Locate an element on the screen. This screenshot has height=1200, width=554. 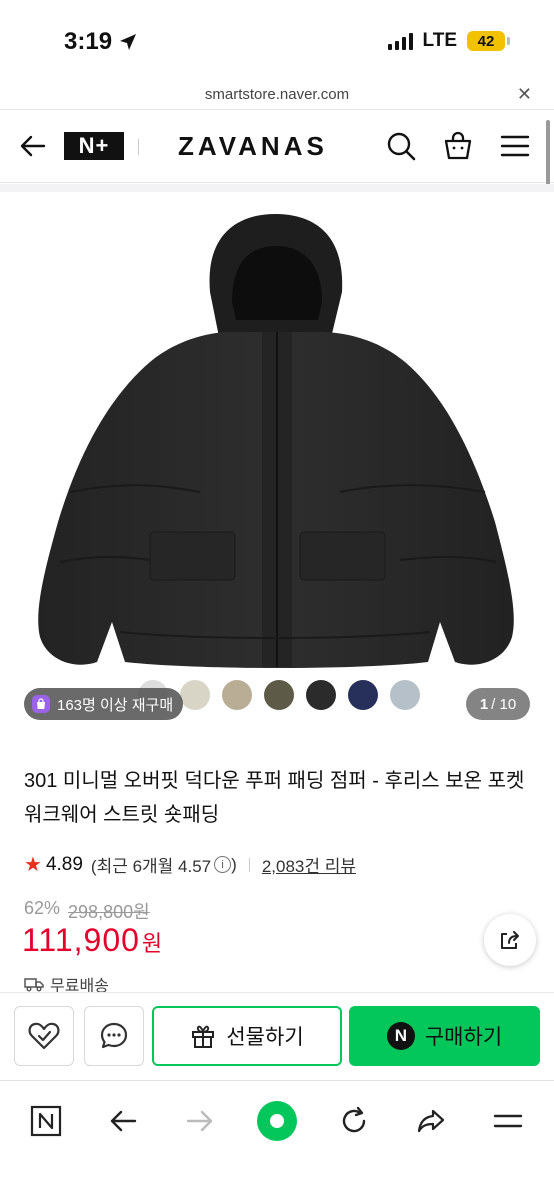
buy-label: 구매하기 is located at coordinates (463, 1037).